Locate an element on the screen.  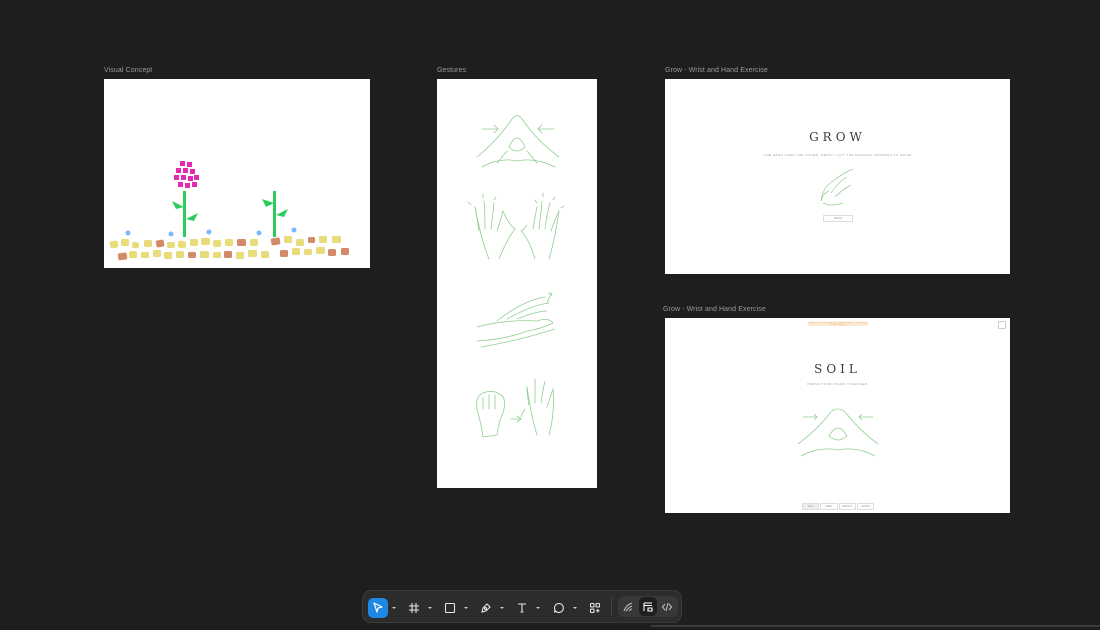
cursor-icon is located at coordinates (378, 607).